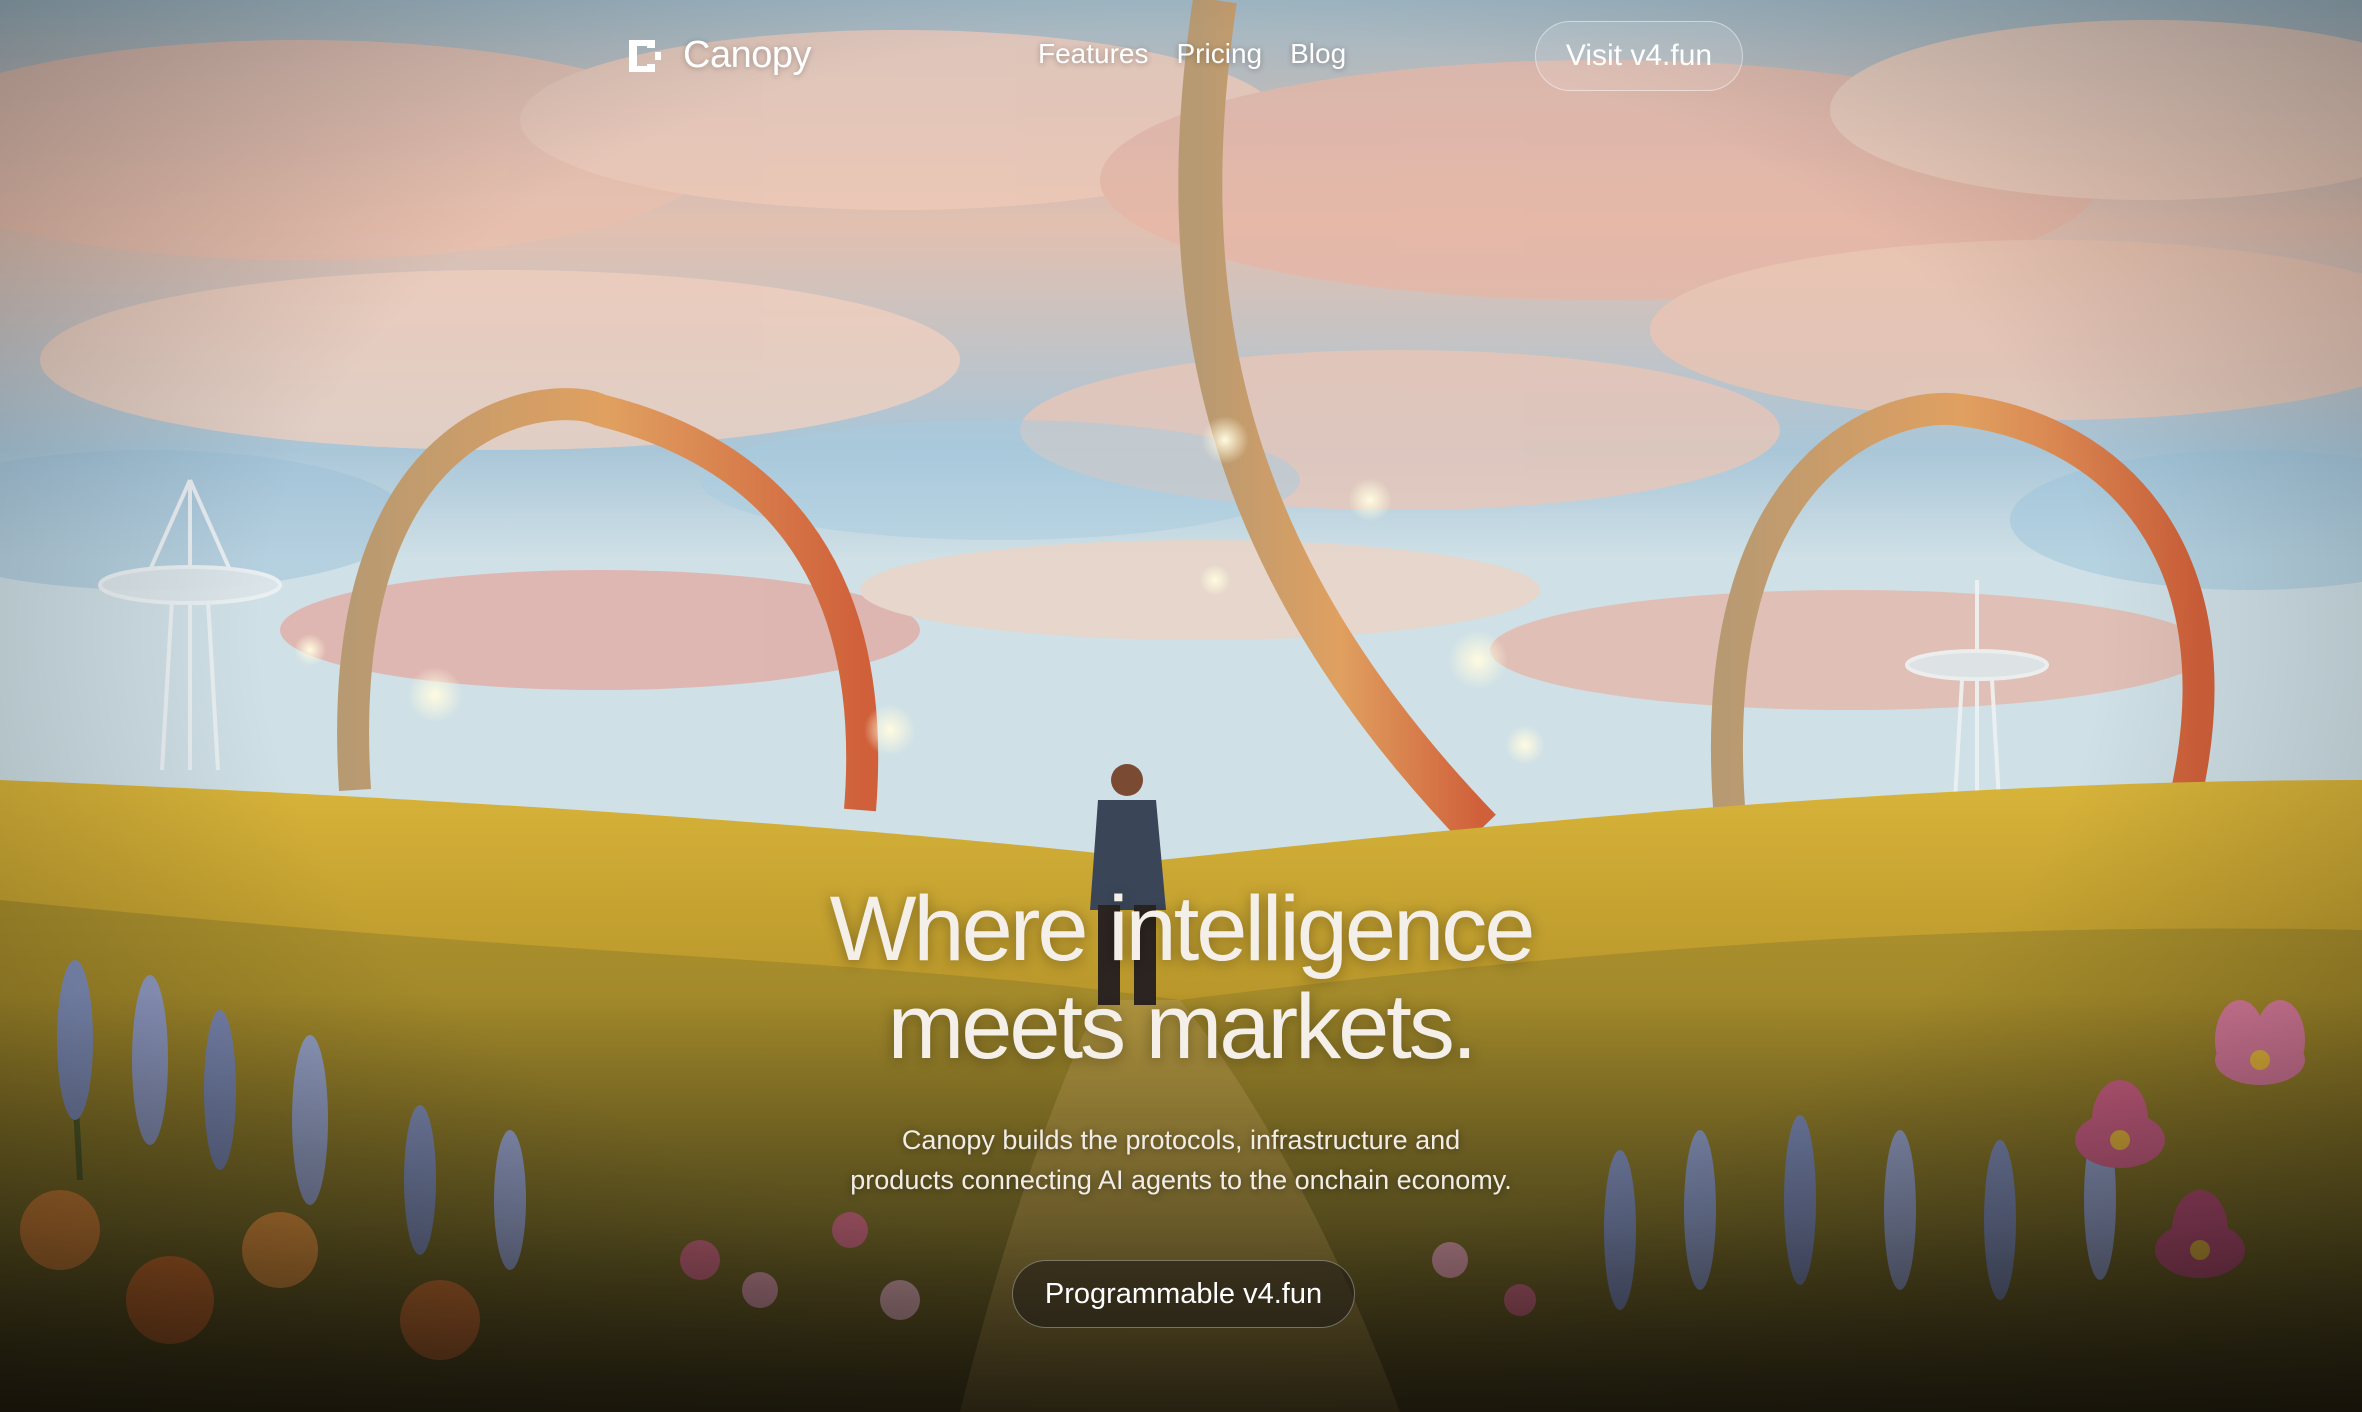 This screenshot has height=1412, width=2362. What do you see at coordinates (1318, 54) in the screenshot?
I see `nav-link-blog: Blog` at bounding box center [1318, 54].